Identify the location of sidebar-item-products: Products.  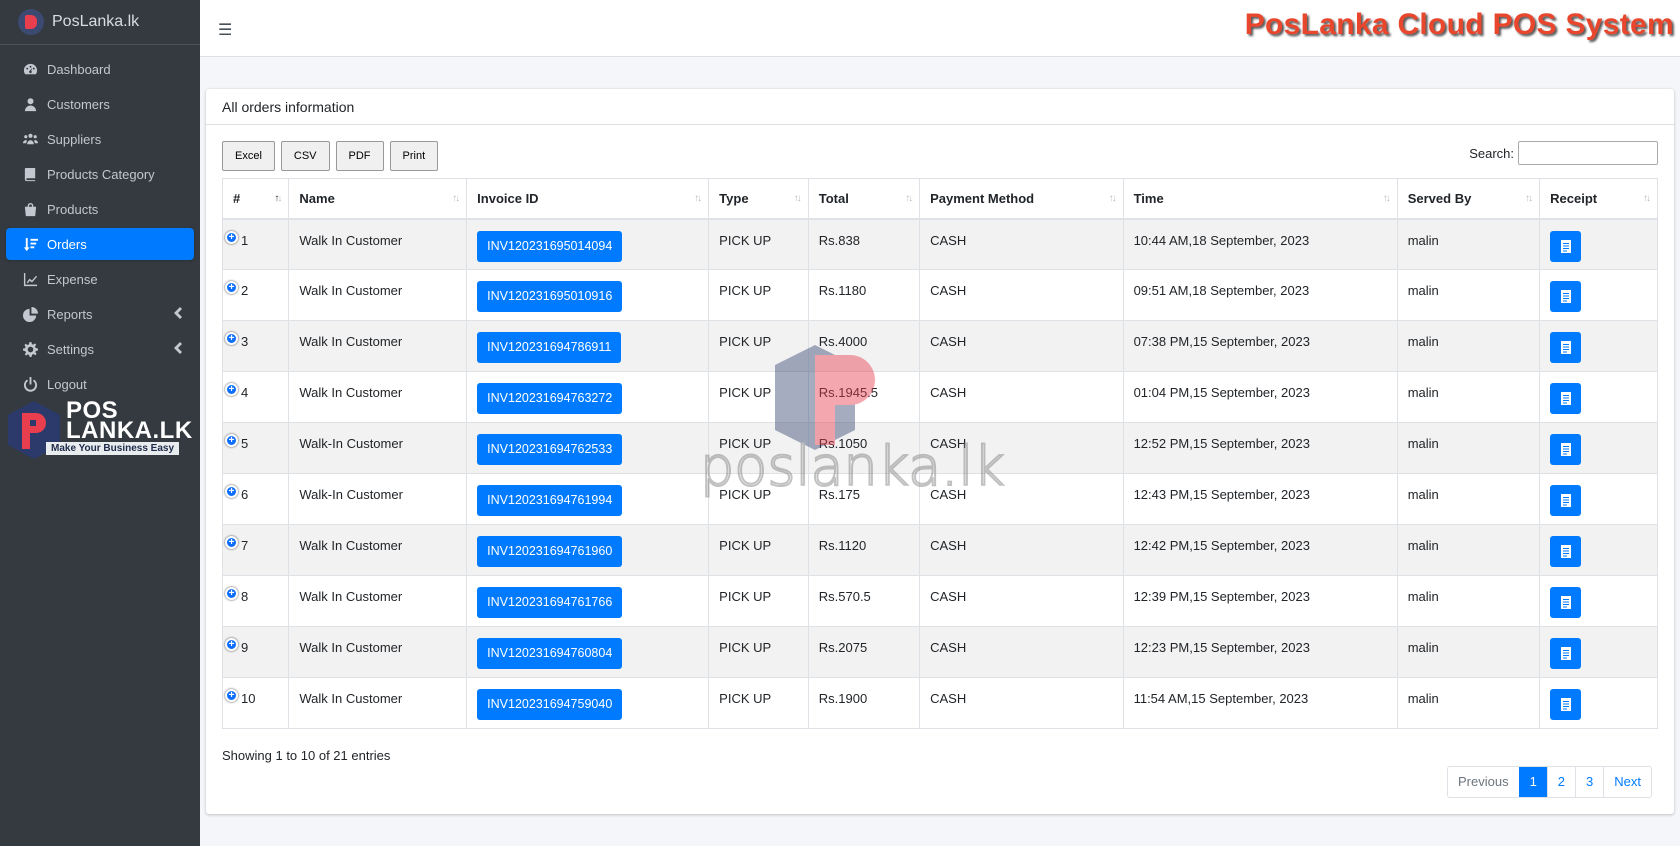
(100, 209).